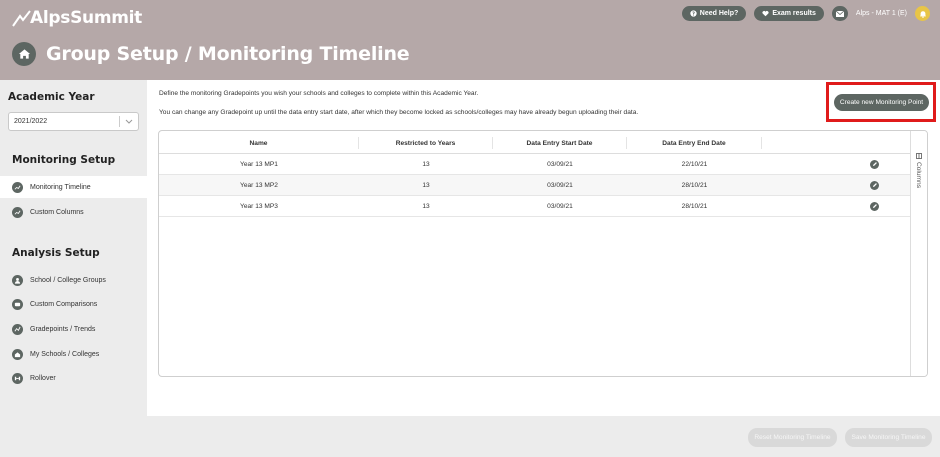 This screenshot has height=457, width=940. I want to click on messages-button, so click(839, 13).